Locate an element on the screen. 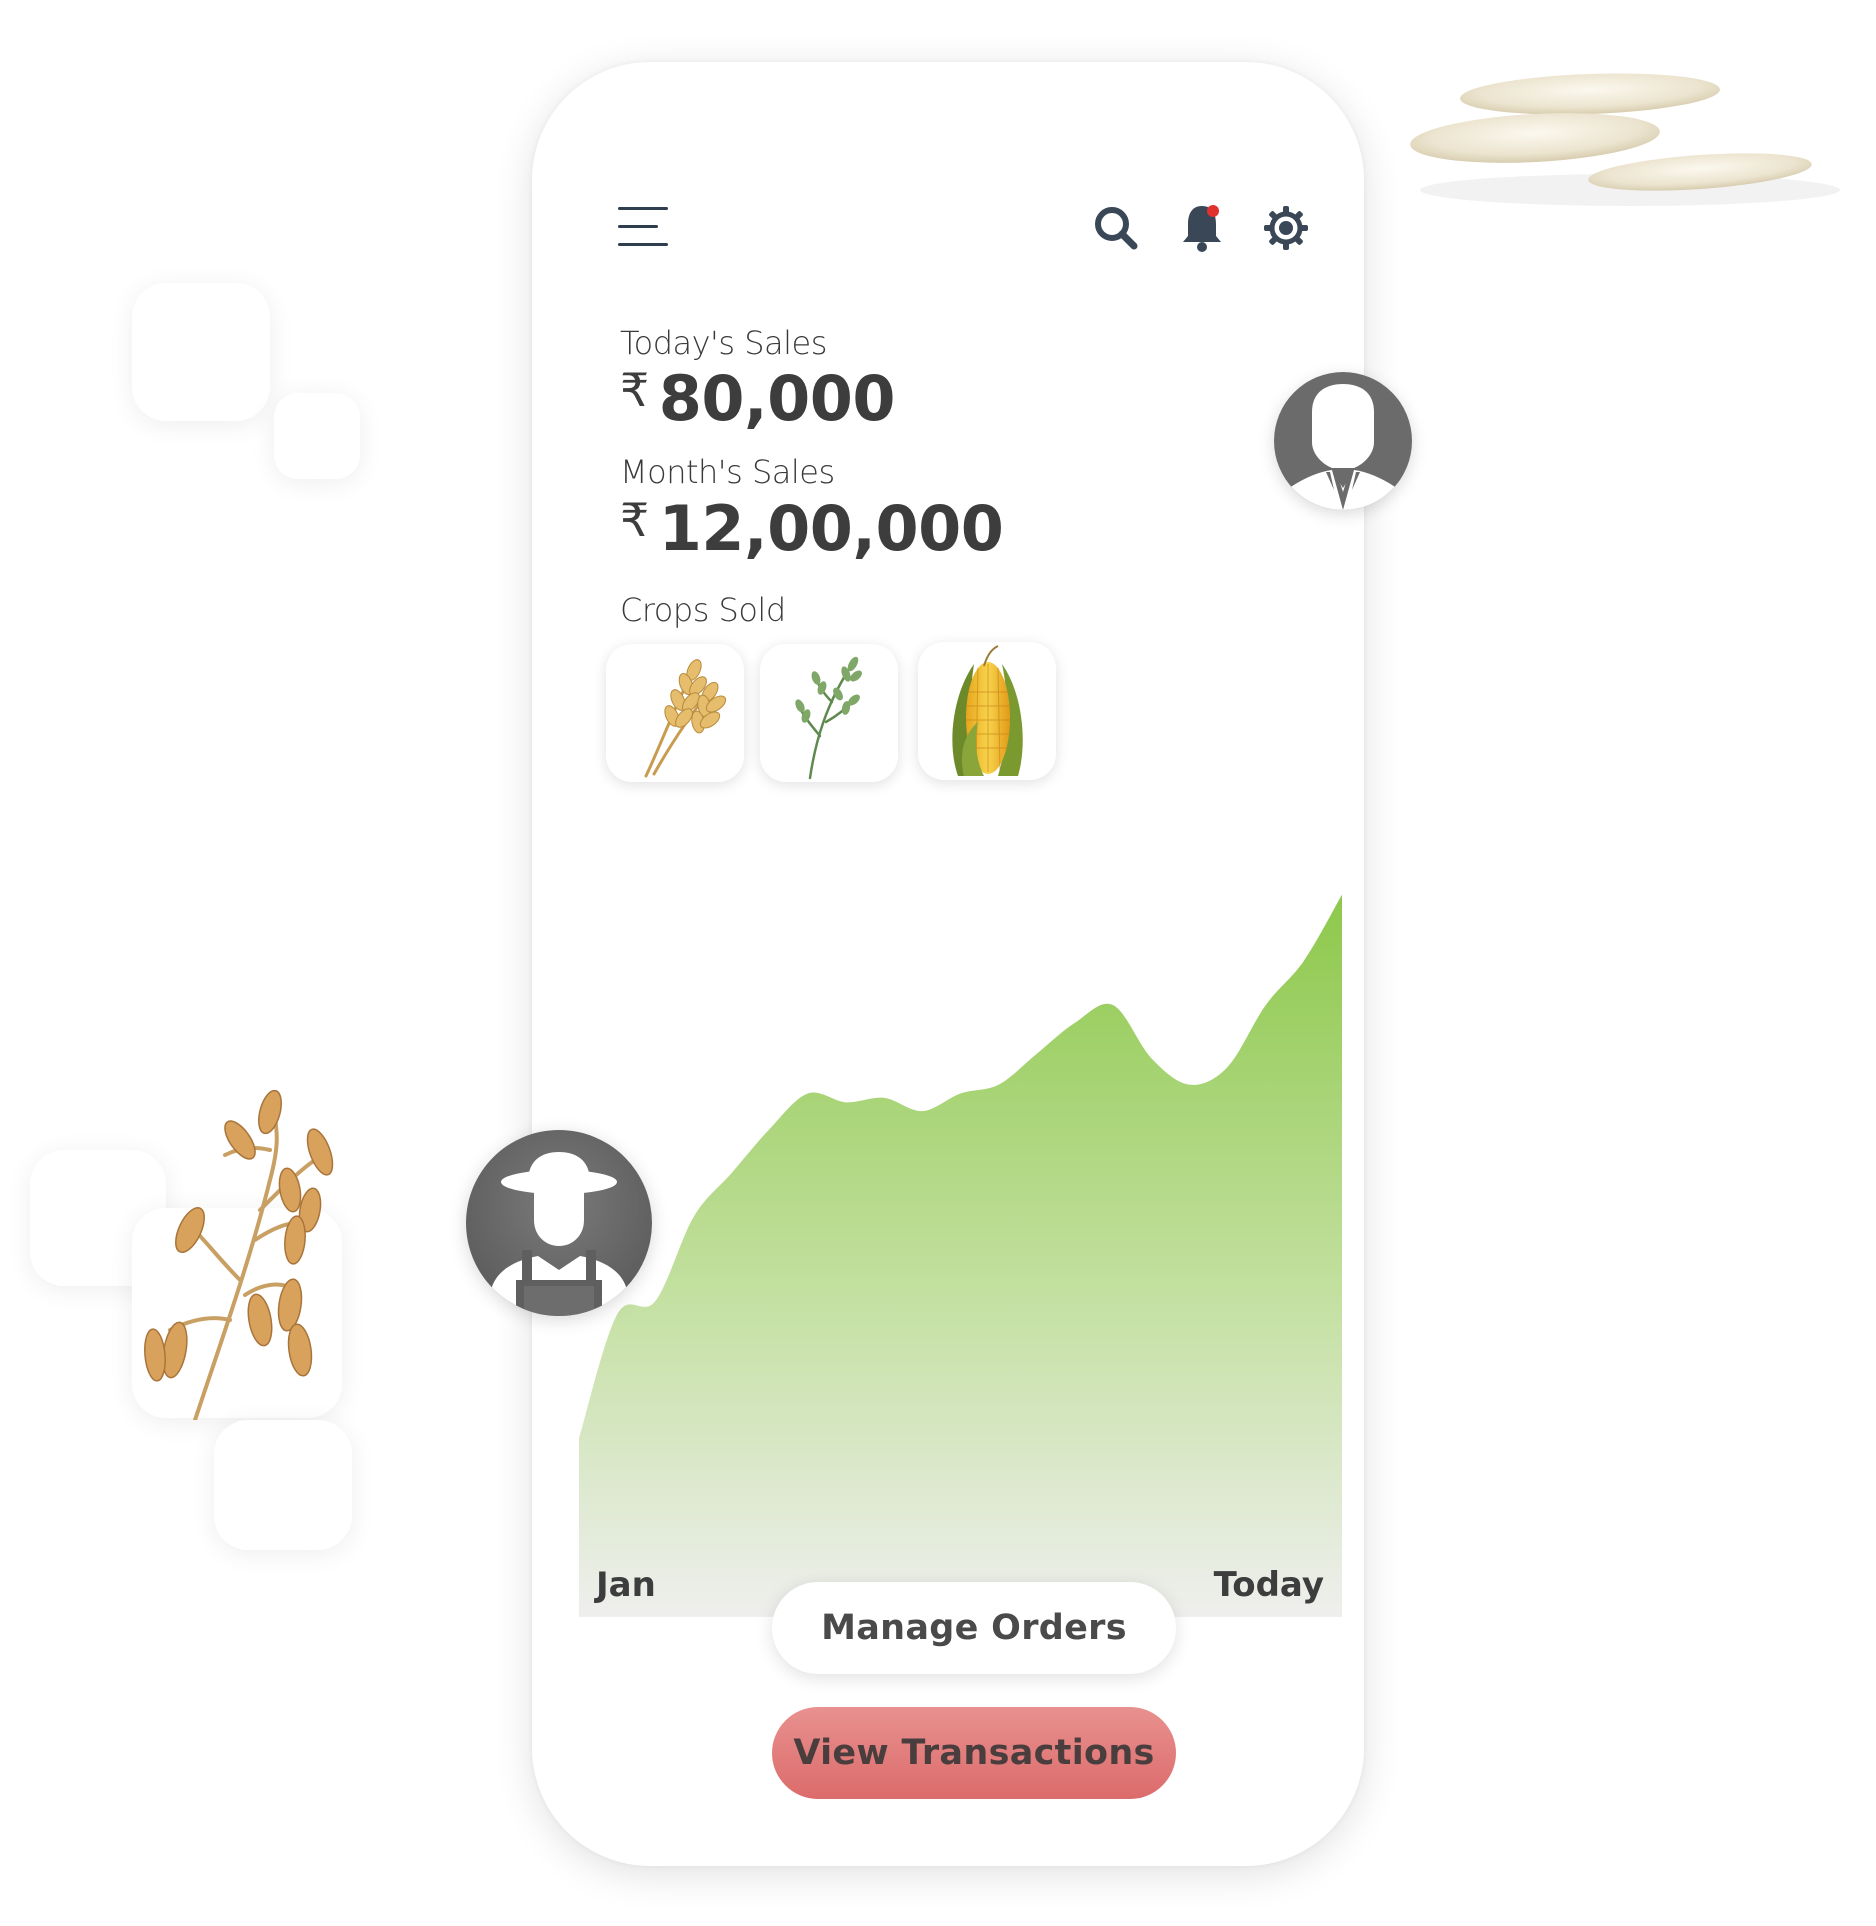  months-sales-amount: ₹12,00,000 is located at coordinates (812, 528).